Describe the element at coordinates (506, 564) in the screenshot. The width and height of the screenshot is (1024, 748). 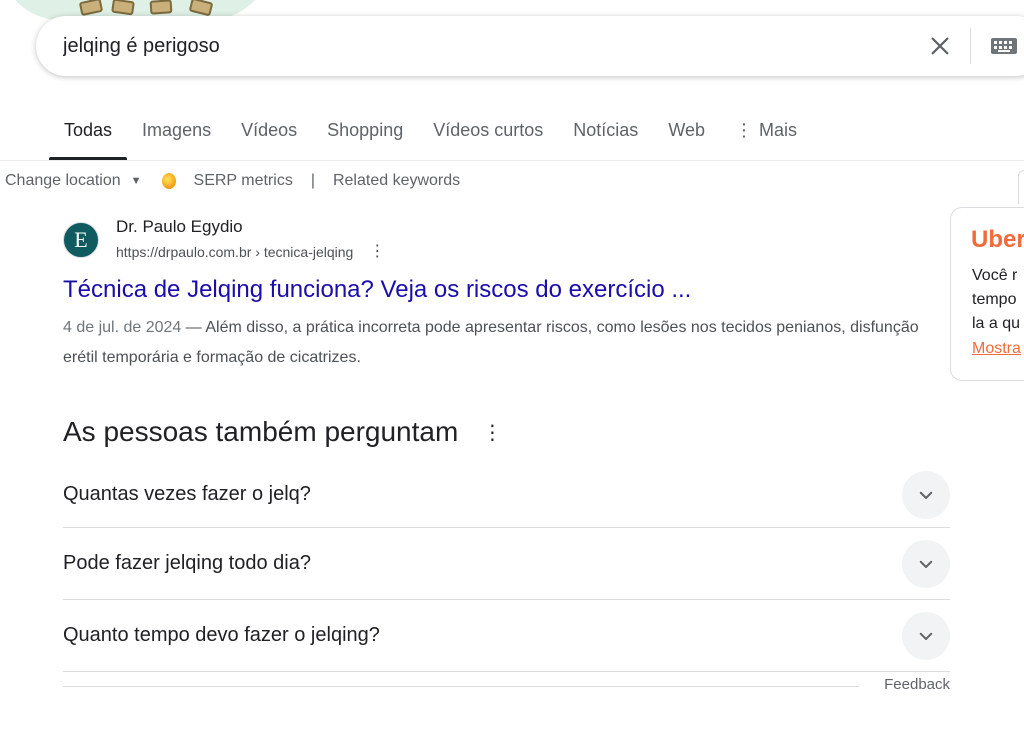
I see `paa-question: Pode fazer jelqing todo dia?` at that location.